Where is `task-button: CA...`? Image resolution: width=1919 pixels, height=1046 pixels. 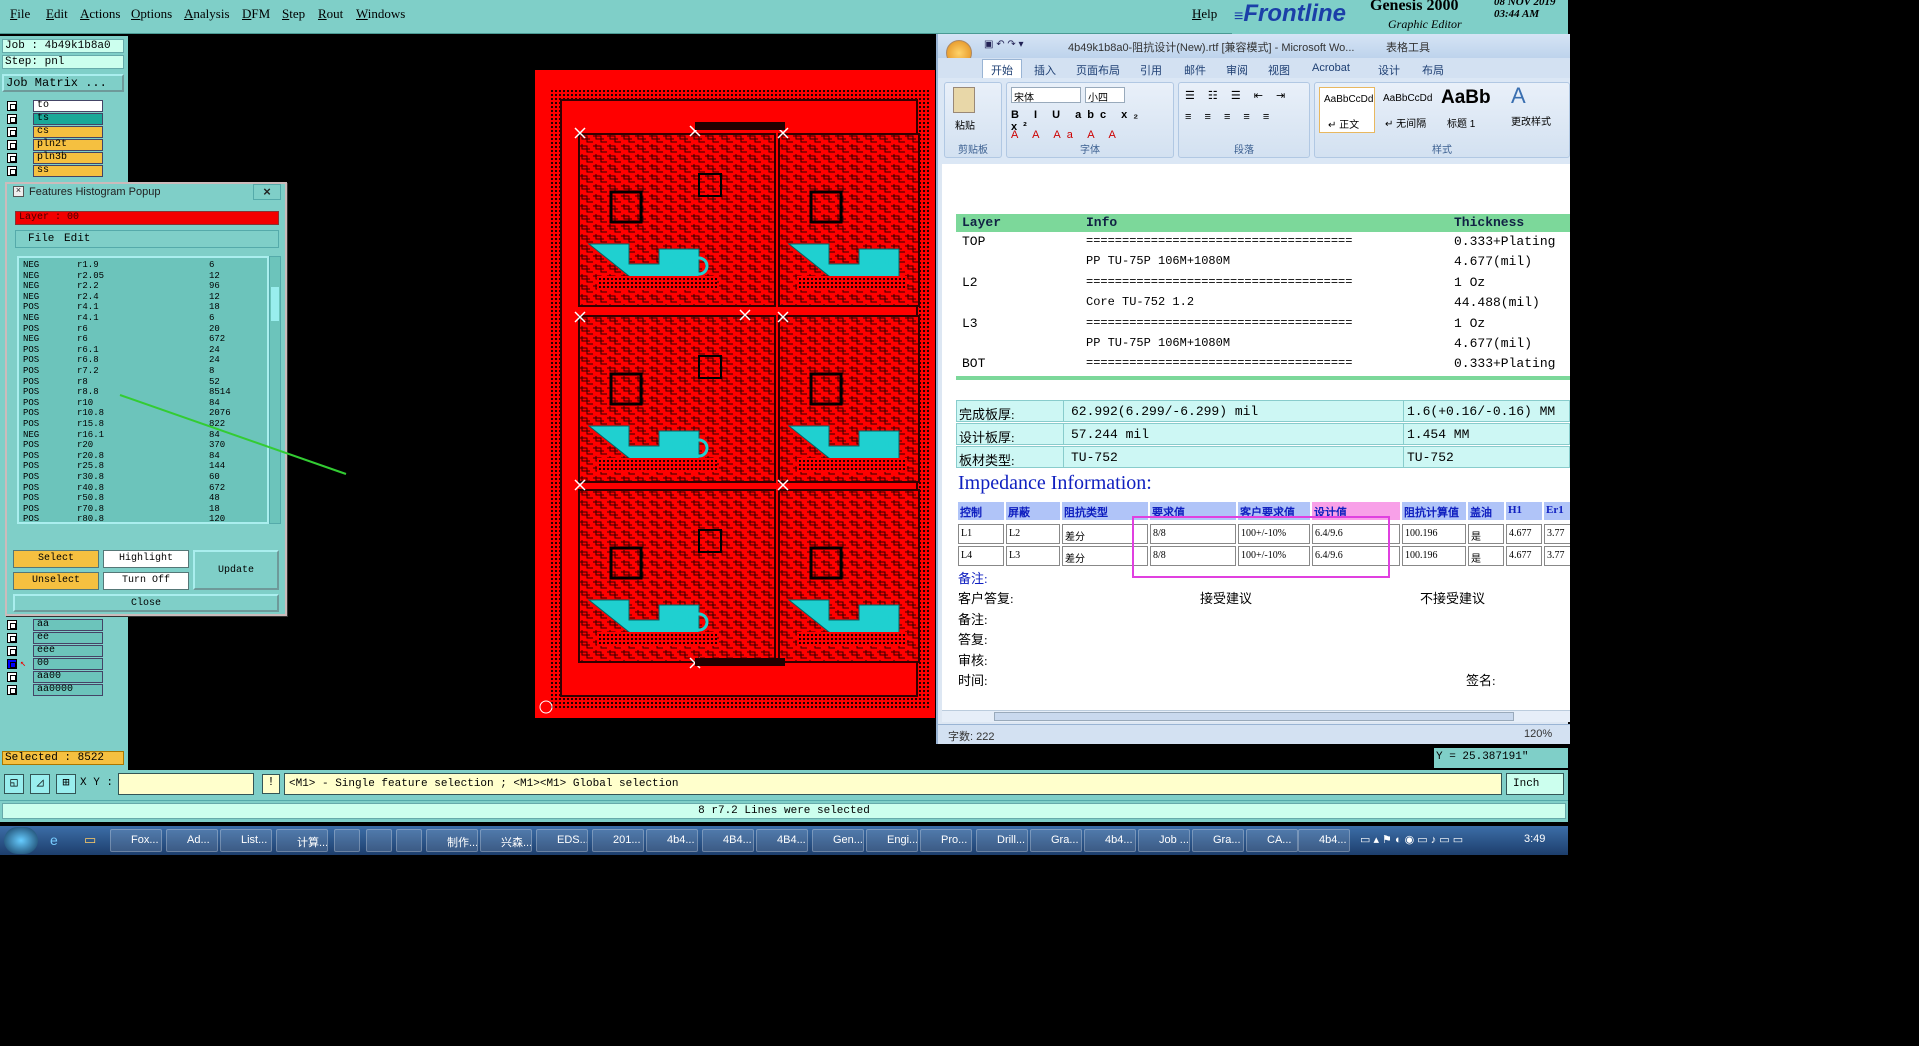 task-button: CA... is located at coordinates (1272, 840).